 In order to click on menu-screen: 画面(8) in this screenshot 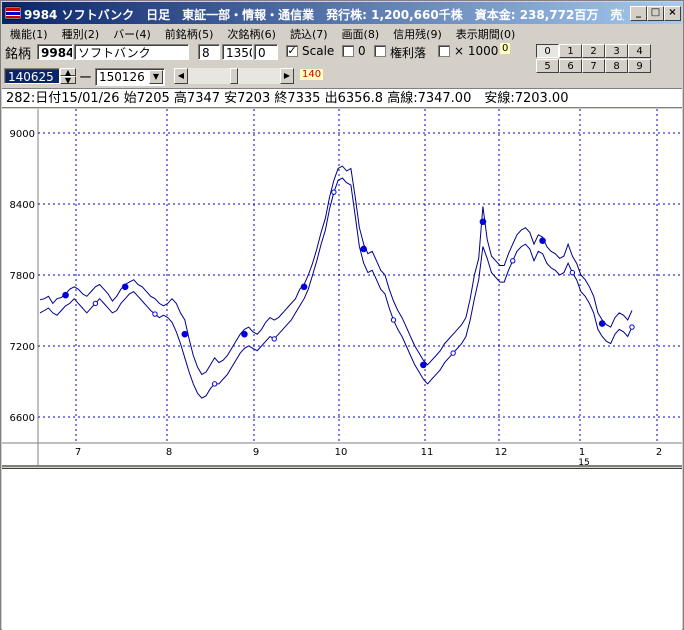, I will do `click(360, 32)`.